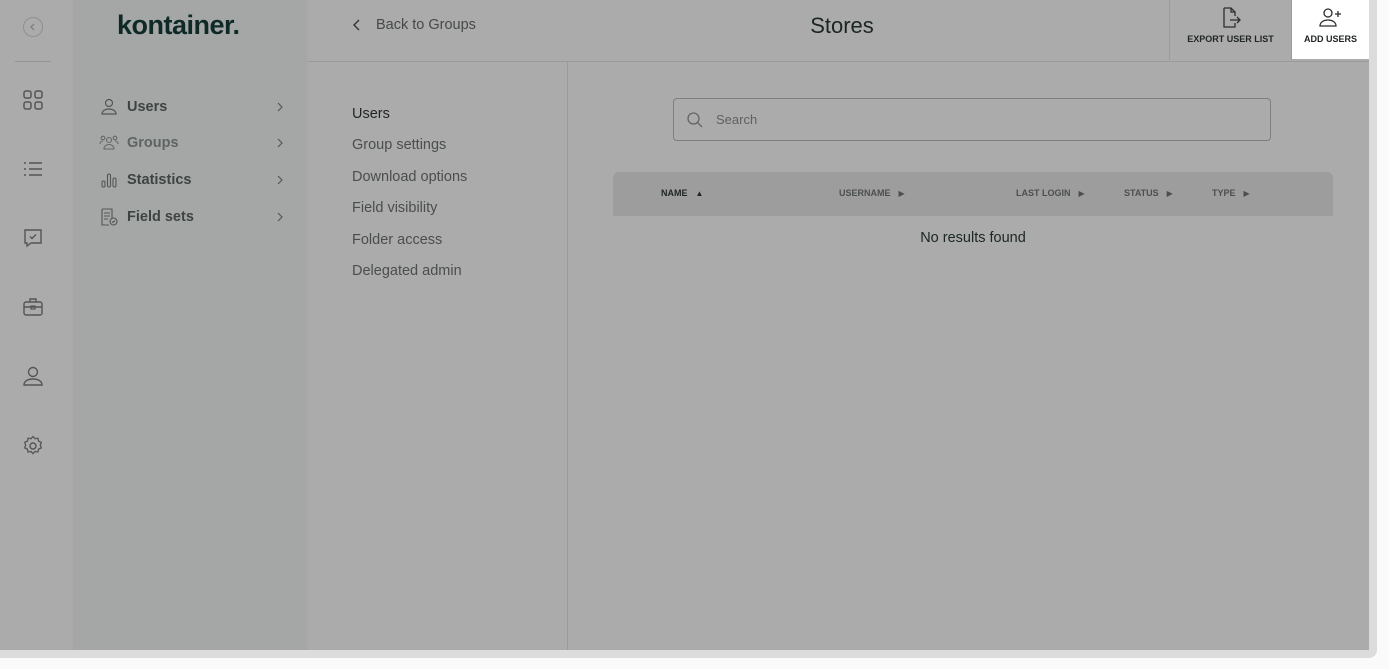  Describe the element at coordinates (699, 193) in the screenshot. I see `sort-ascending-icon: ▲` at that location.